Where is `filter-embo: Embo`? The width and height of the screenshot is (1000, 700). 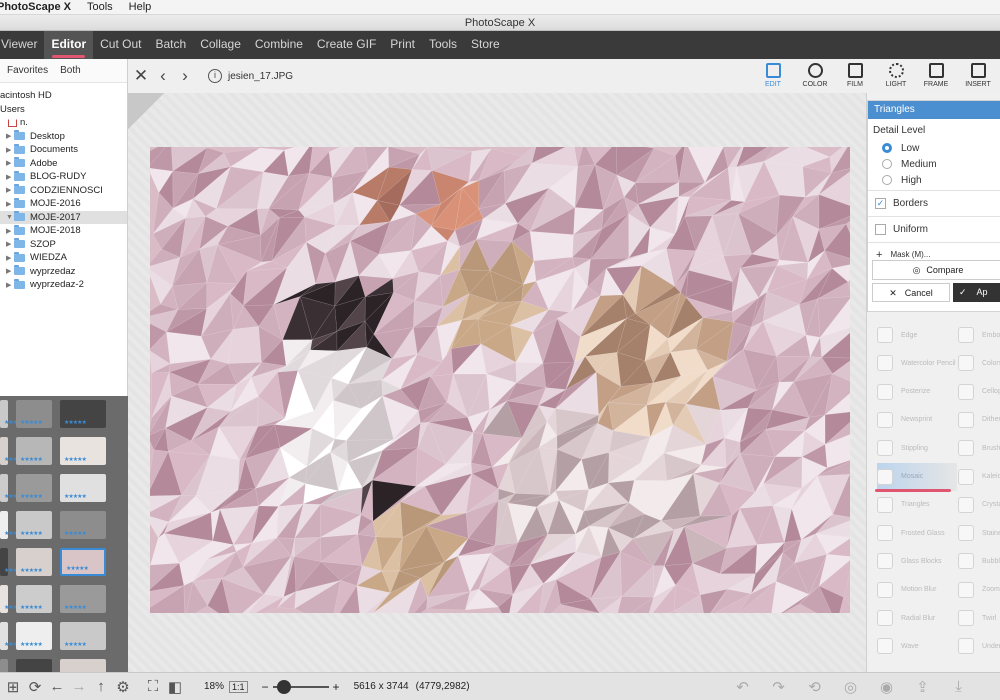
filter-embo: Embo is located at coordinates (979, 335).